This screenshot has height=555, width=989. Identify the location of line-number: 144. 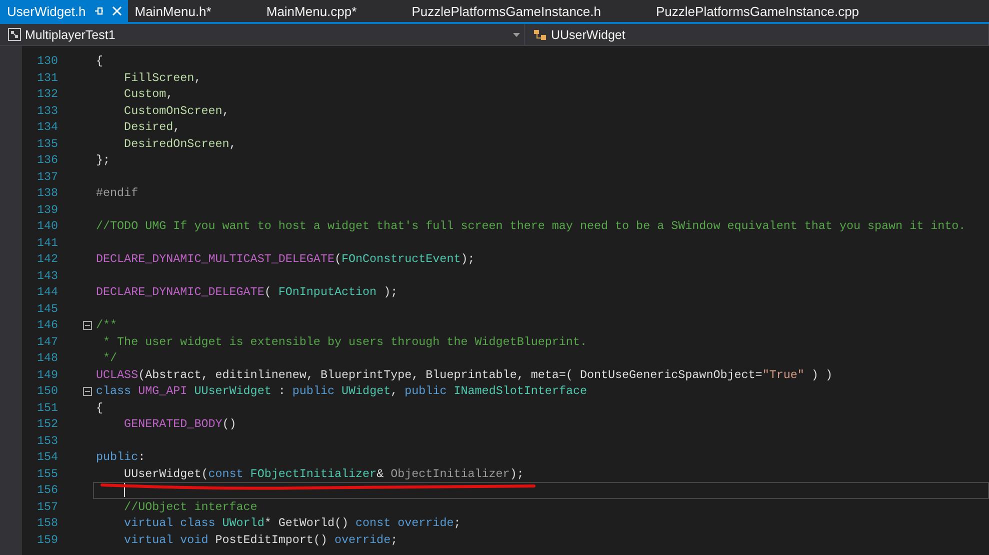
(47, 292).